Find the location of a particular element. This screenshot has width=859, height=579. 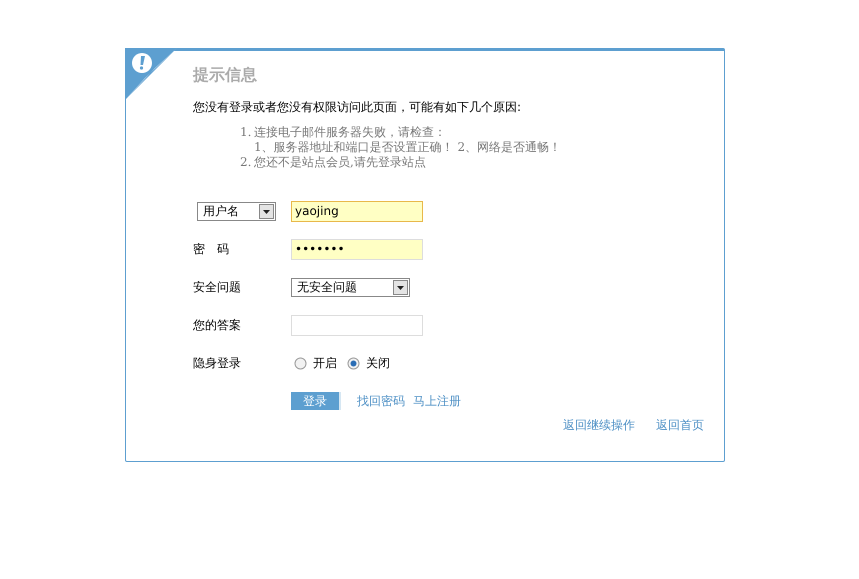

message-text: 您没有登录或者您没有权限访问此页面，可能有如下几个原因: is located at coordinates (357, 107).